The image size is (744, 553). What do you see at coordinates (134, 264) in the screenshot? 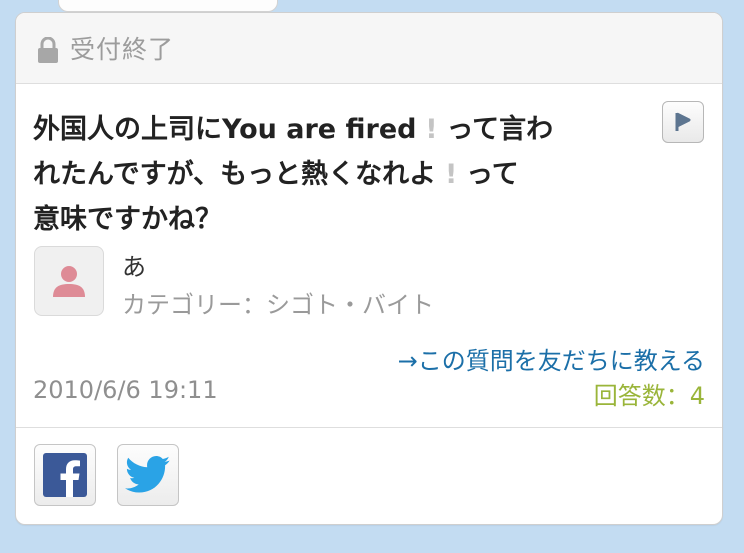
I see `username: あ` at bounding box center [134, 264].